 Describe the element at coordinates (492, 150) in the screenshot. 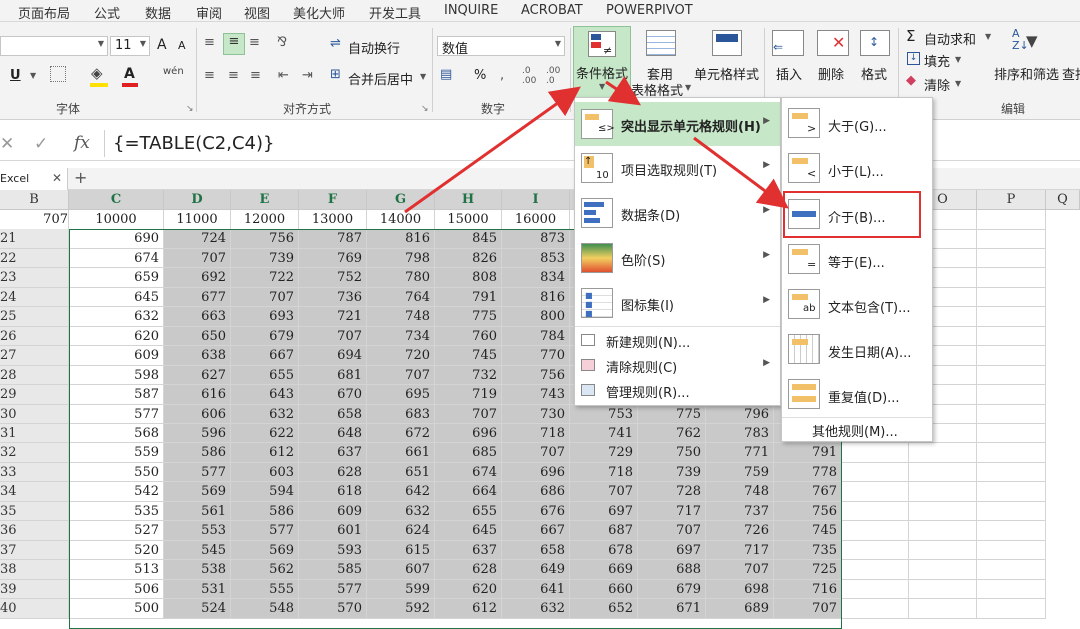

I see `arrow-to-conditional-format` at that location.